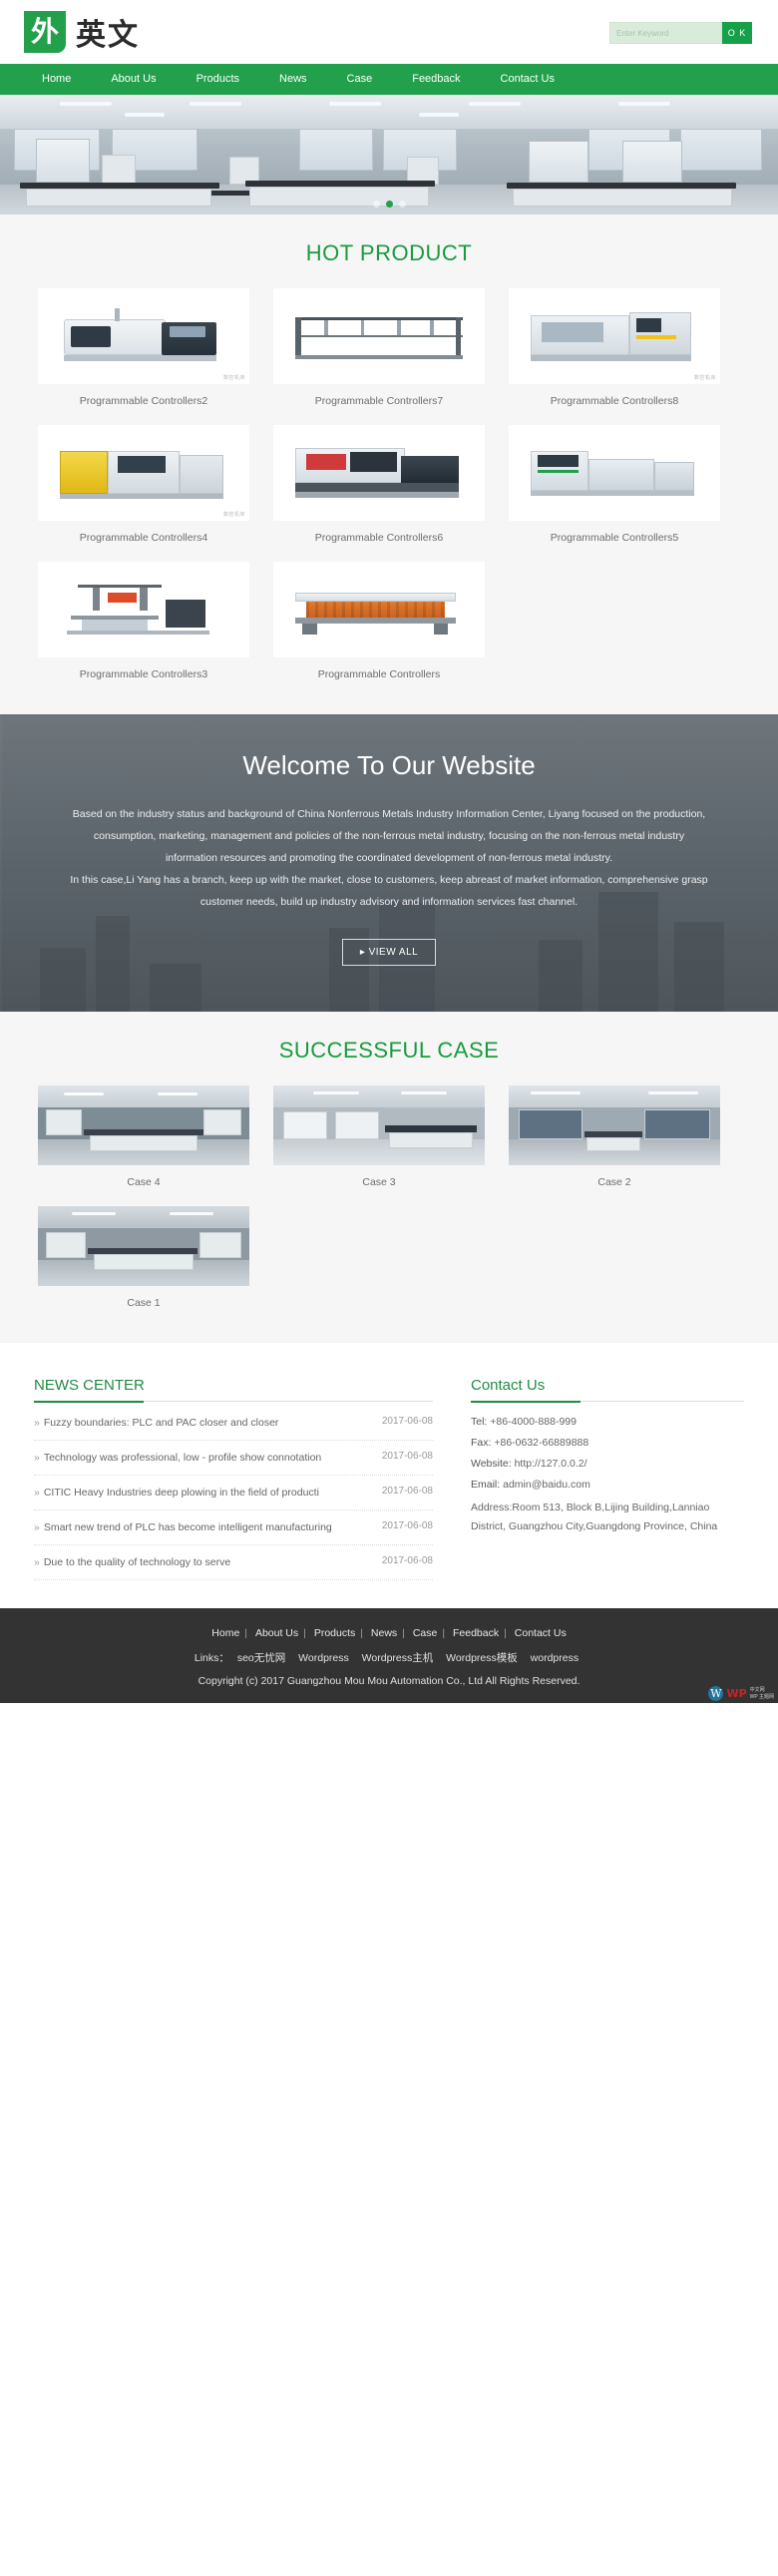 This screenshot has height=2576, width=778. What do you see at coordinates (143, 532) in the screenshot?
I see `product-label: Programmable Controllers4` at bounding box center [143, 532].